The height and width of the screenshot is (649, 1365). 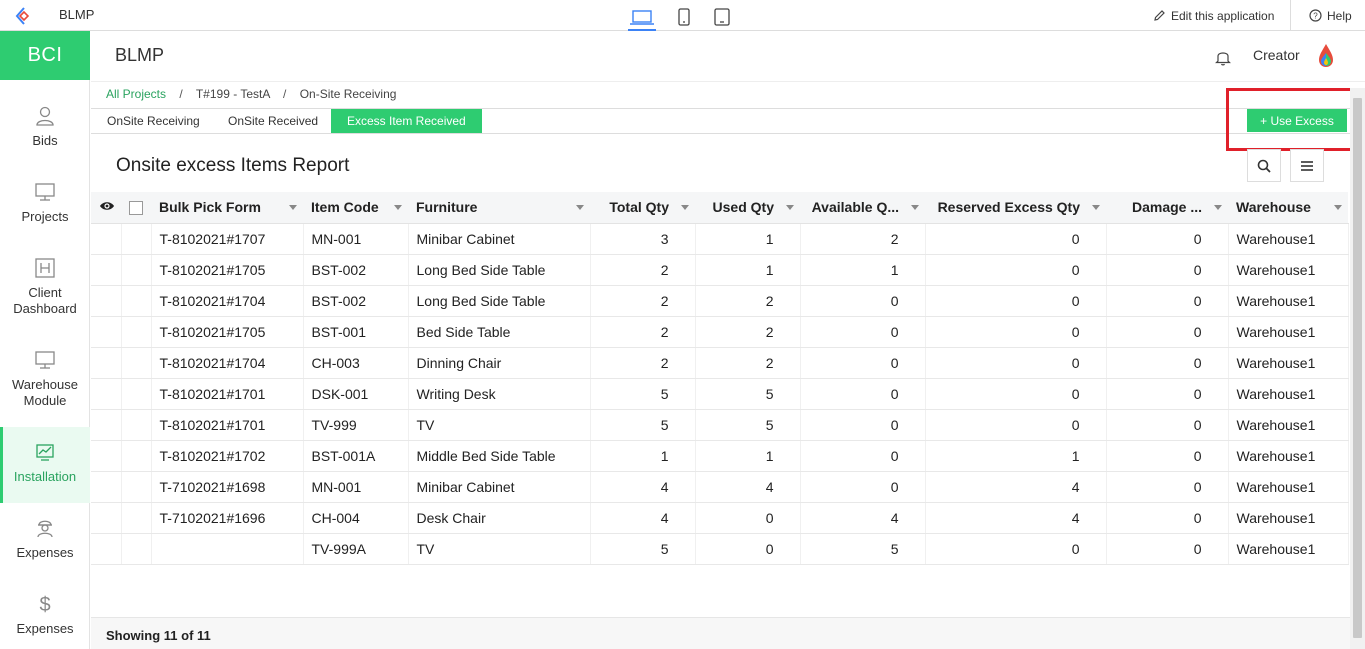 I want to click on sidebar-item-label: Installation, so click(x=45, y=476).